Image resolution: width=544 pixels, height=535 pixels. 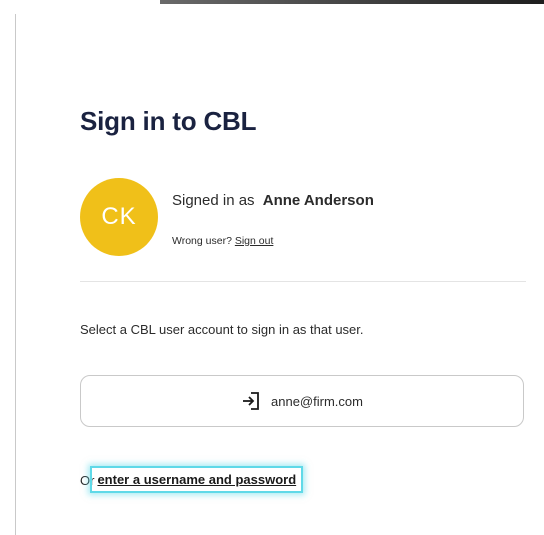 I want to click on signed-in-prefix: Signed in as, so click(x=213, y=200).